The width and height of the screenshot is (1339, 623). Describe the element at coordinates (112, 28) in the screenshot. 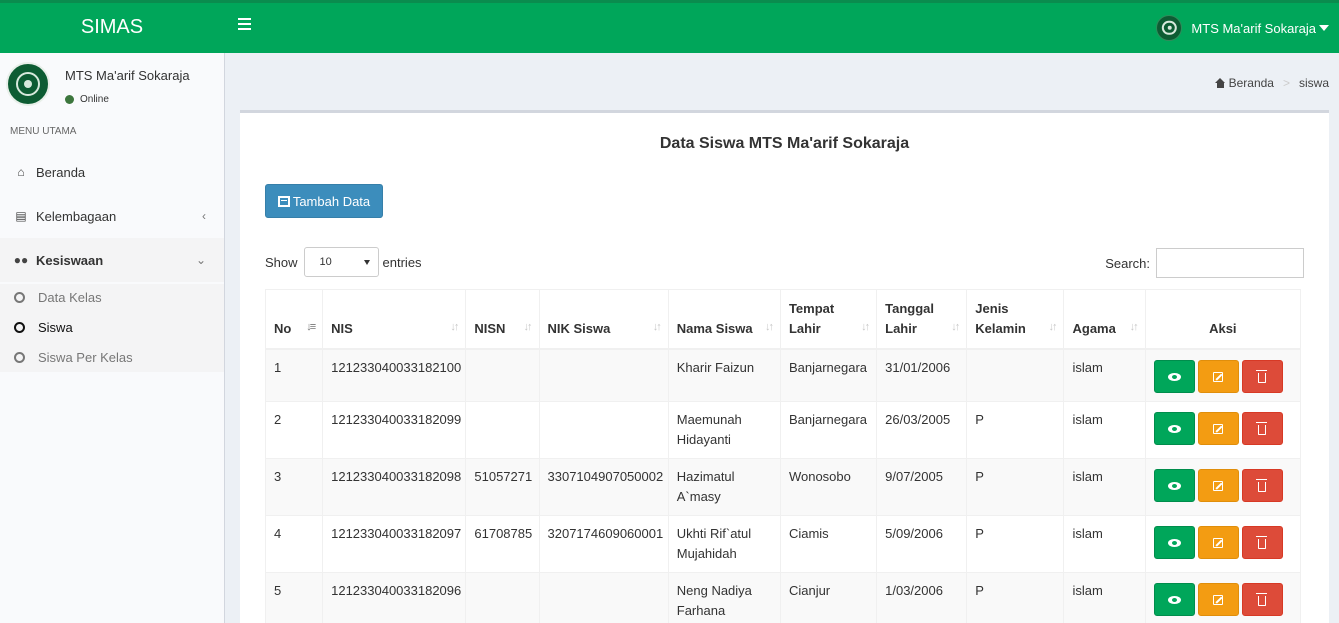

I see `app-logo: SIMAS` at that location.